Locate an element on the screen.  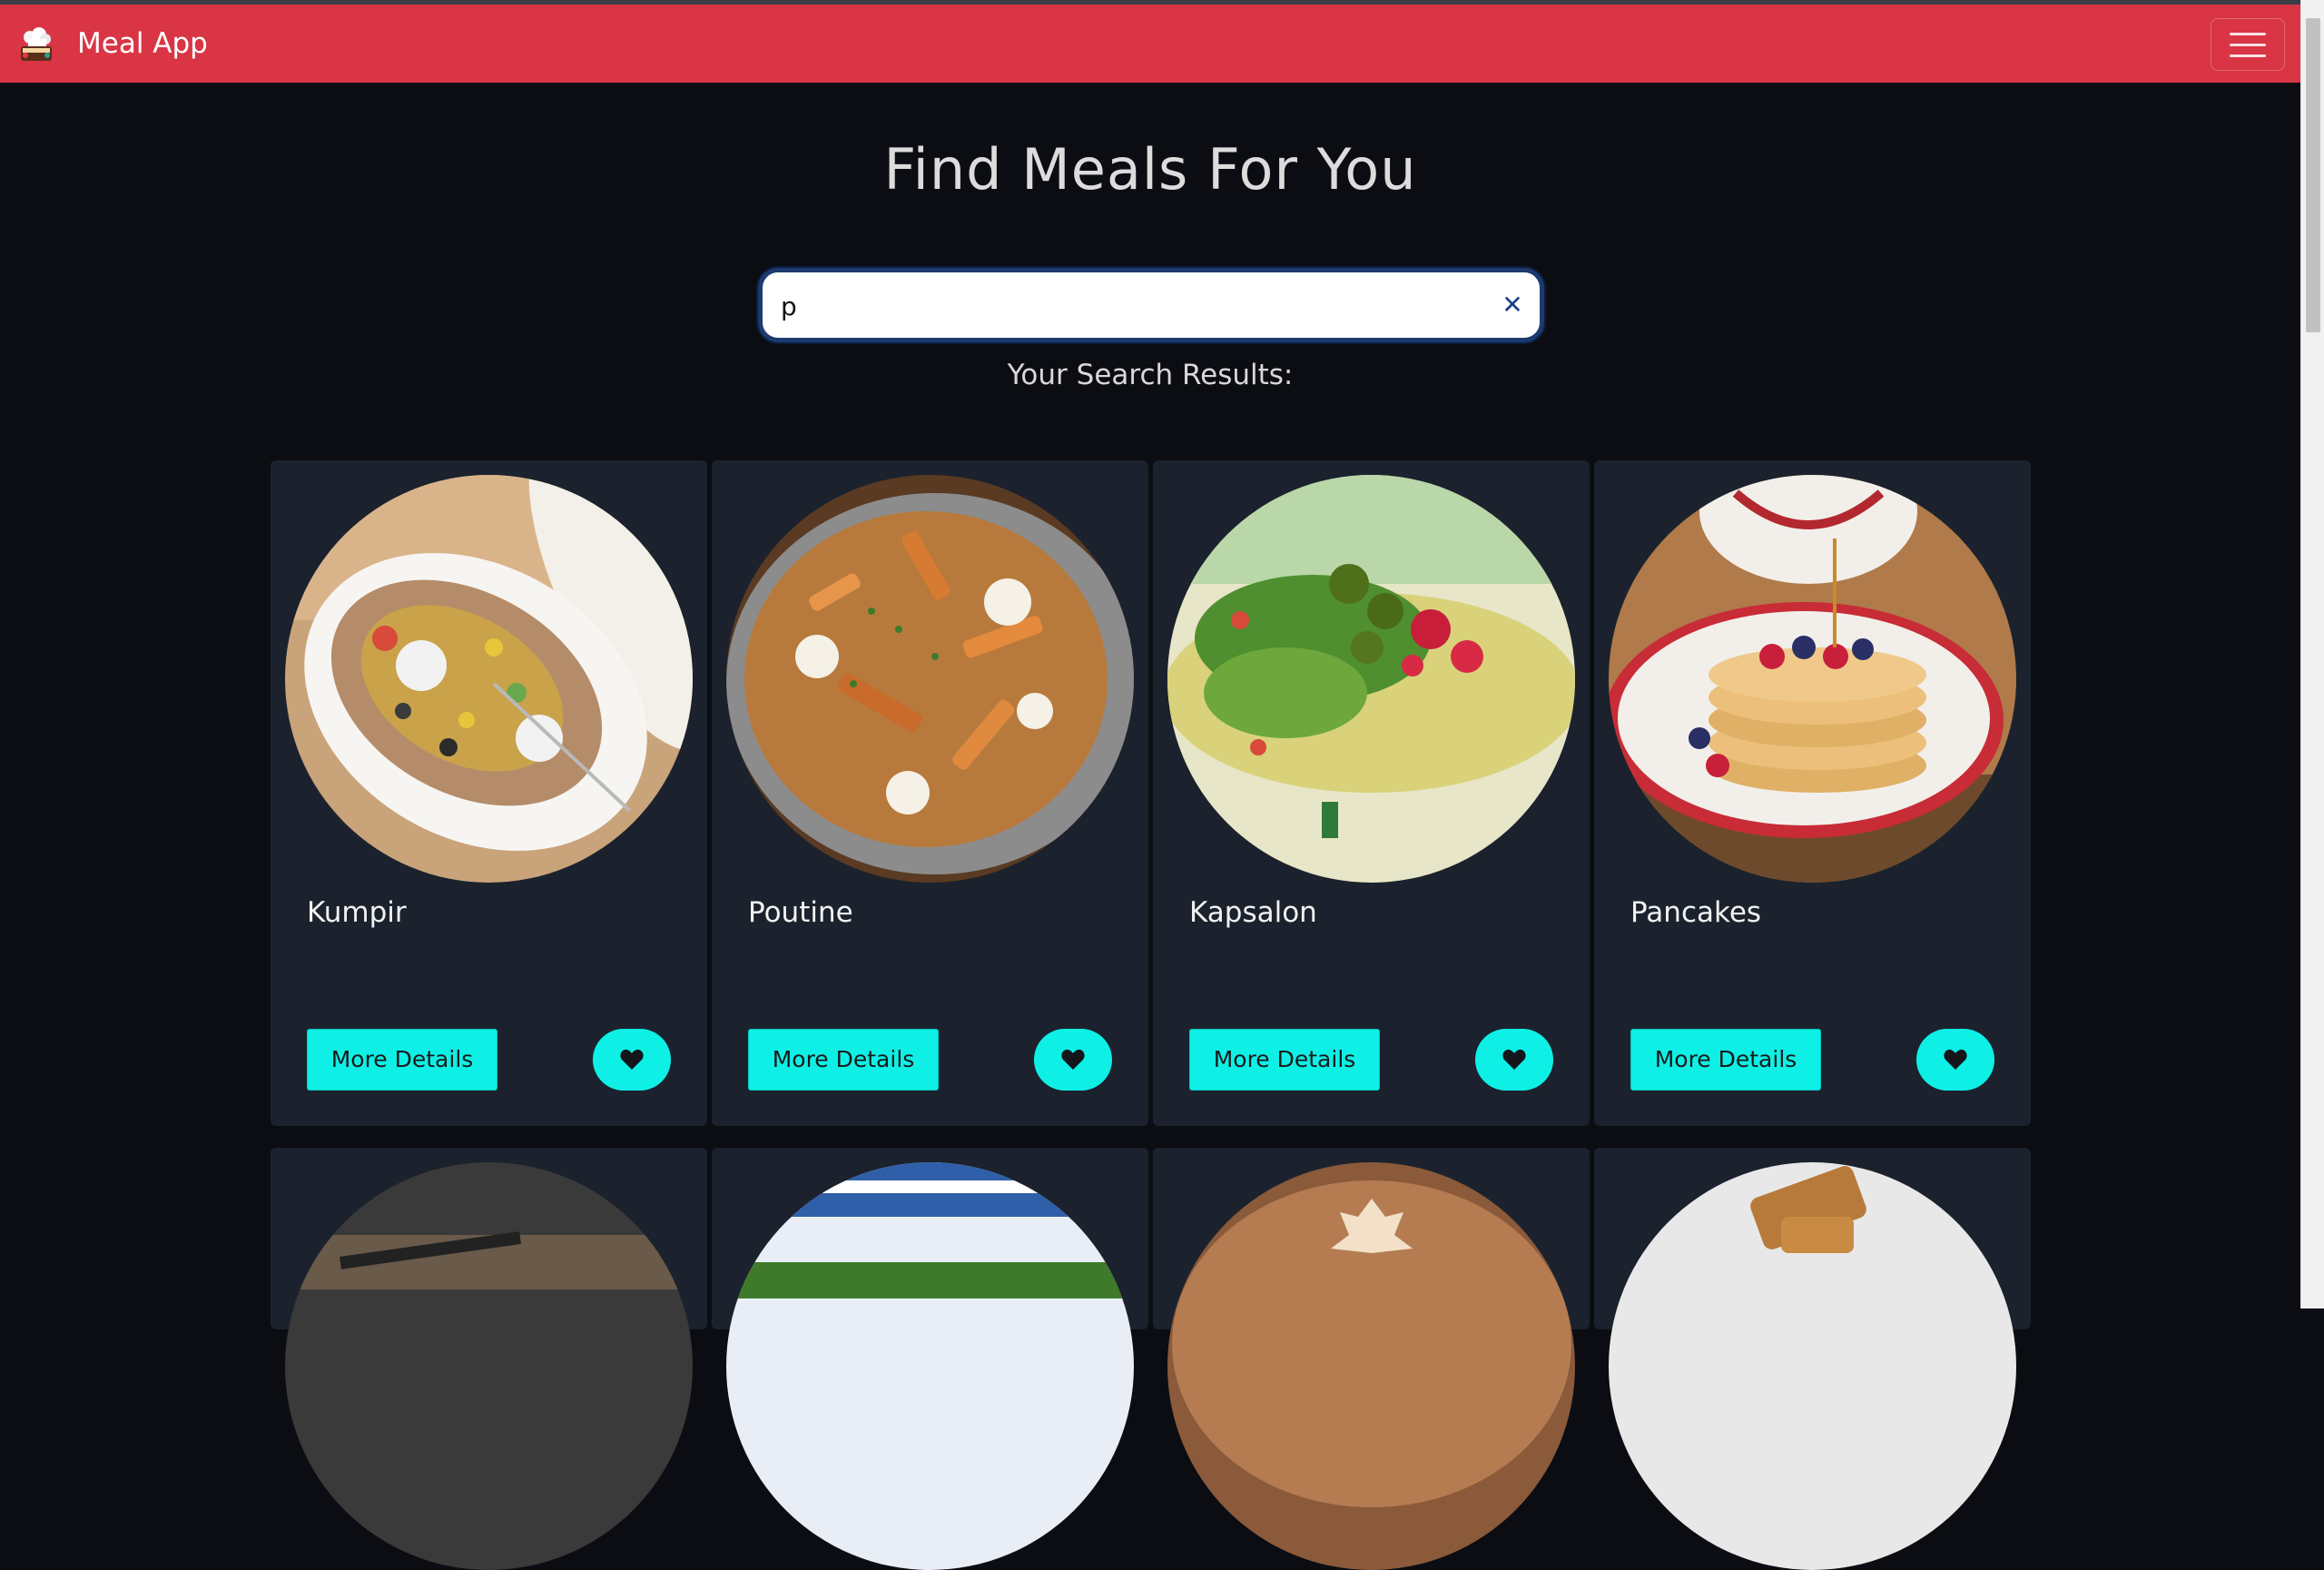
meal-card: Kapsalon More Details is located at coordinates (1371, 793).